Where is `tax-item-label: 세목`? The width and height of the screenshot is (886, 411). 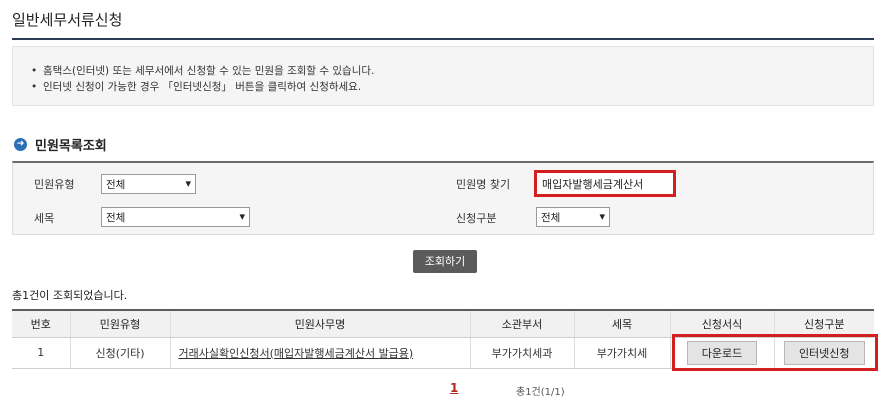 tax-item-label: 세목 is located at coordinates (44, 218).